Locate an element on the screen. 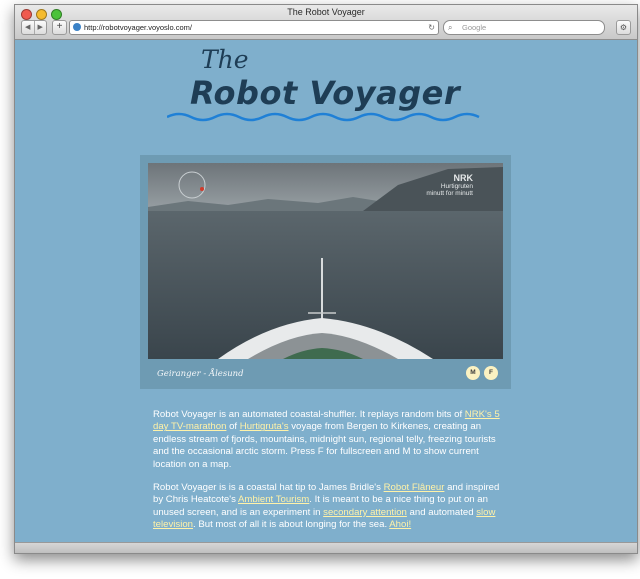 Image resolution: width=640 pixels, height=579 pixels. watermark-brand: NRK is located at coordinates (463, 178).